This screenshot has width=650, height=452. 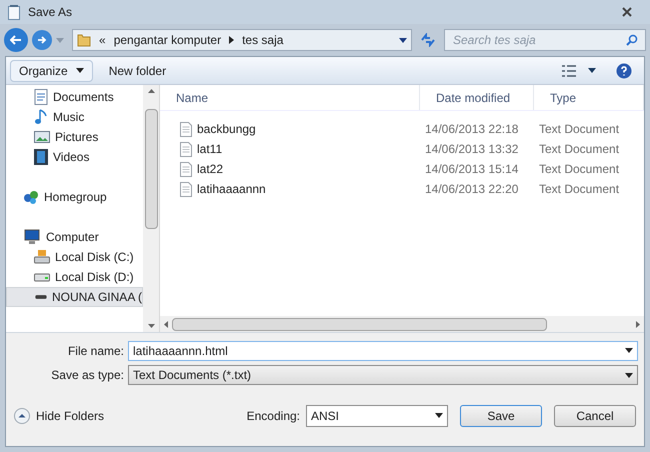 I want to click on window-title: Save As, so click(x=50, y=12).